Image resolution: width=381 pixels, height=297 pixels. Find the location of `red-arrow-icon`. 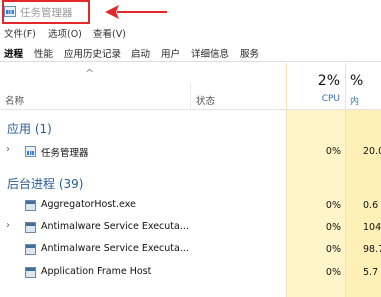

red-arrow-icon is located at coordinates (136, 12).